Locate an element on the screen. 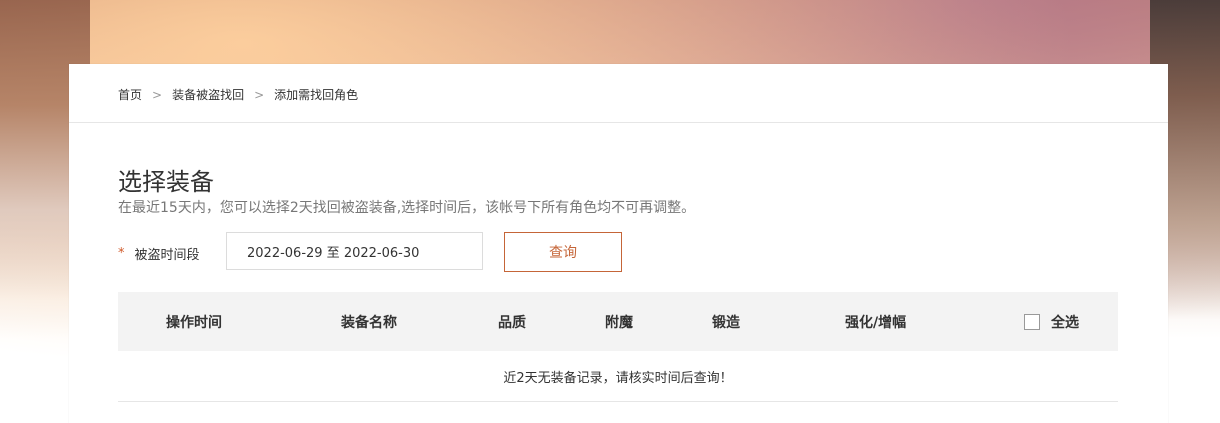  breadcrumb: 首页 > 装备被盗找回 > 添加需找回角色 is located at coordinates (238, 94).